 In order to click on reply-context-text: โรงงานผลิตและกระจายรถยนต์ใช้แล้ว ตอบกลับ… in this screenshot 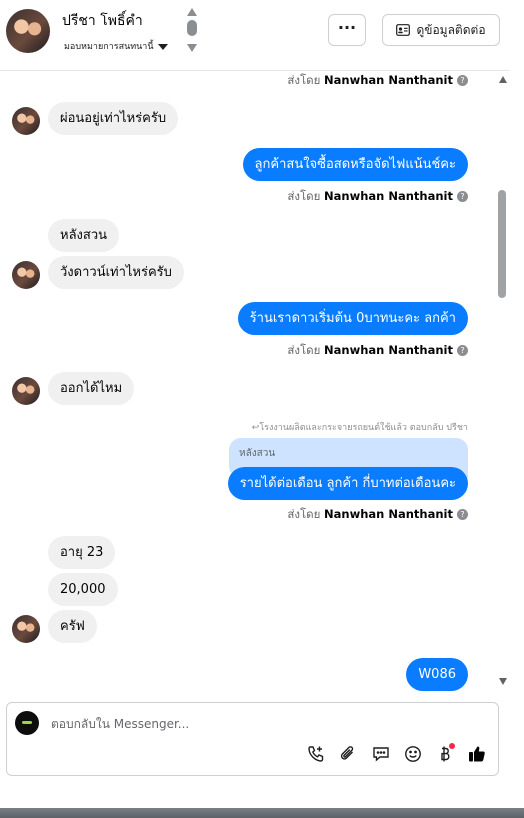, I will do `click(363, 428)`.